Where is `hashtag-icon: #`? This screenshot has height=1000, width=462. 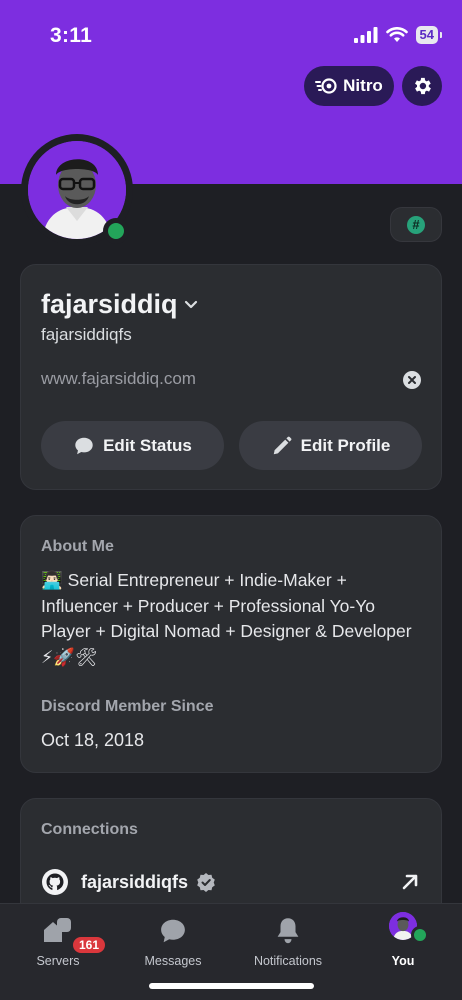 hashtag-icon: # is located at coordinates (416, 224).